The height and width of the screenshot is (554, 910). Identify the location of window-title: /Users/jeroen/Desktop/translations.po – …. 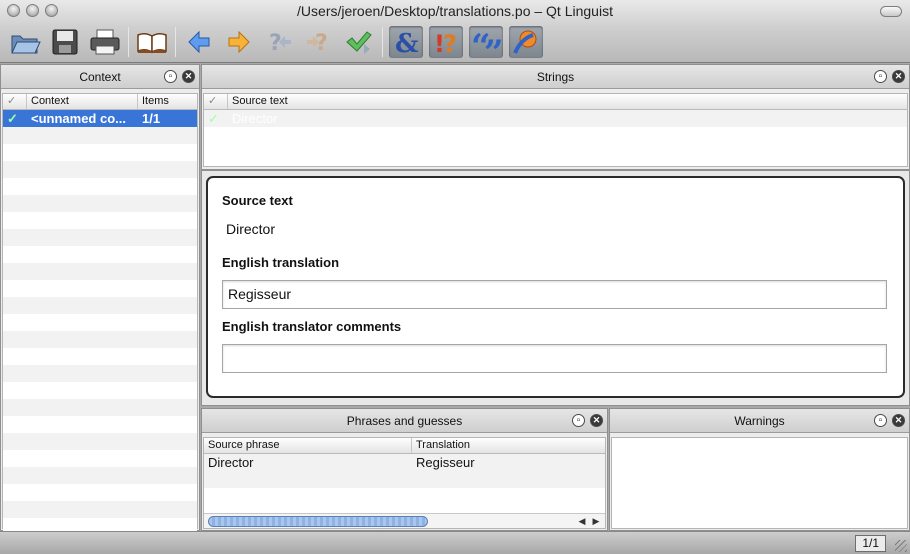
(455, 11).